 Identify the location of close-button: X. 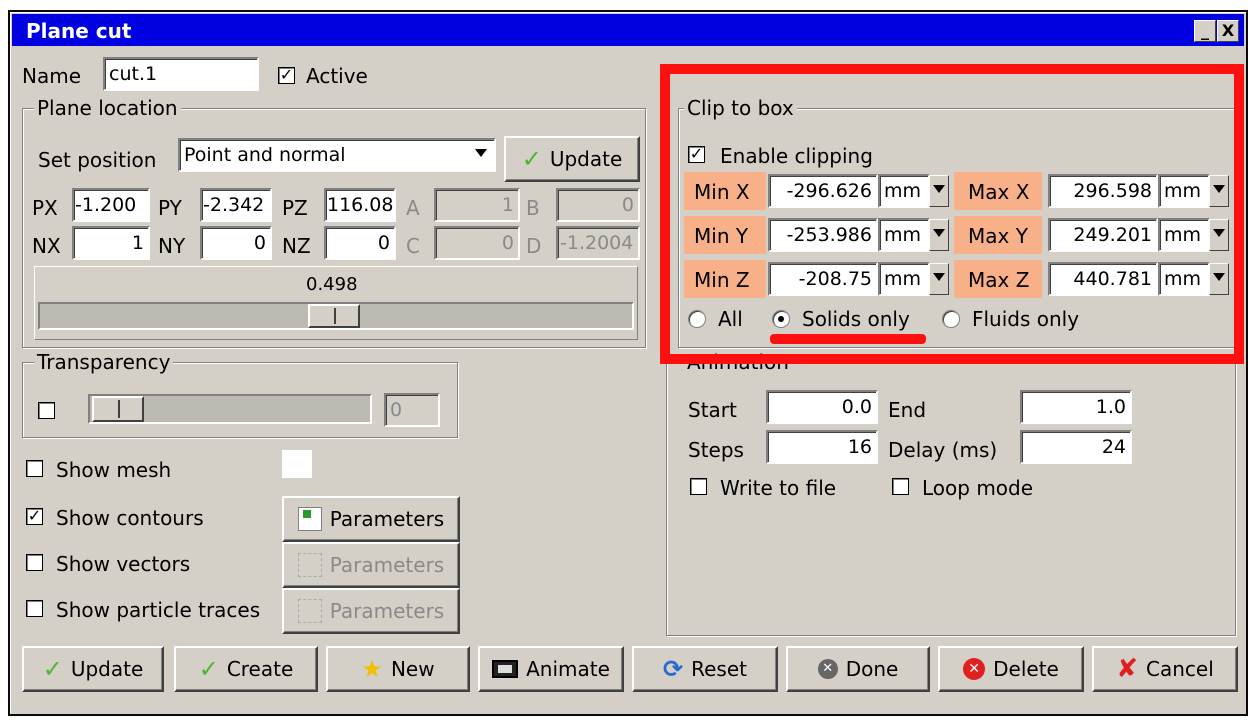
(1228, 31).